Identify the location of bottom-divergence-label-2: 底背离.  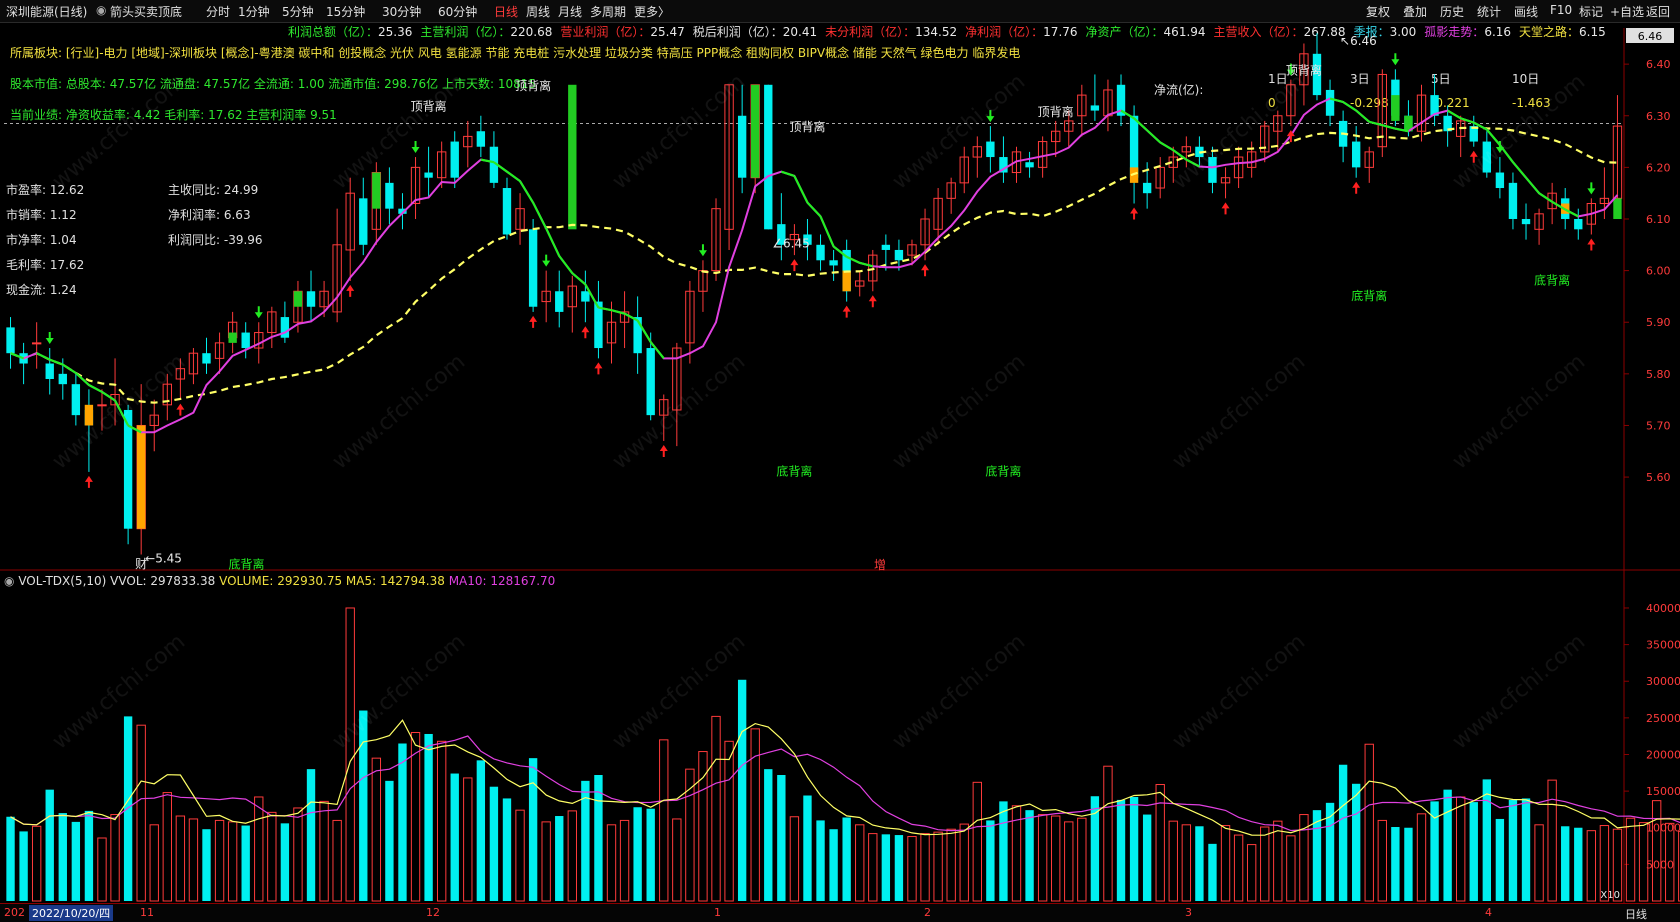
(1003, 471).